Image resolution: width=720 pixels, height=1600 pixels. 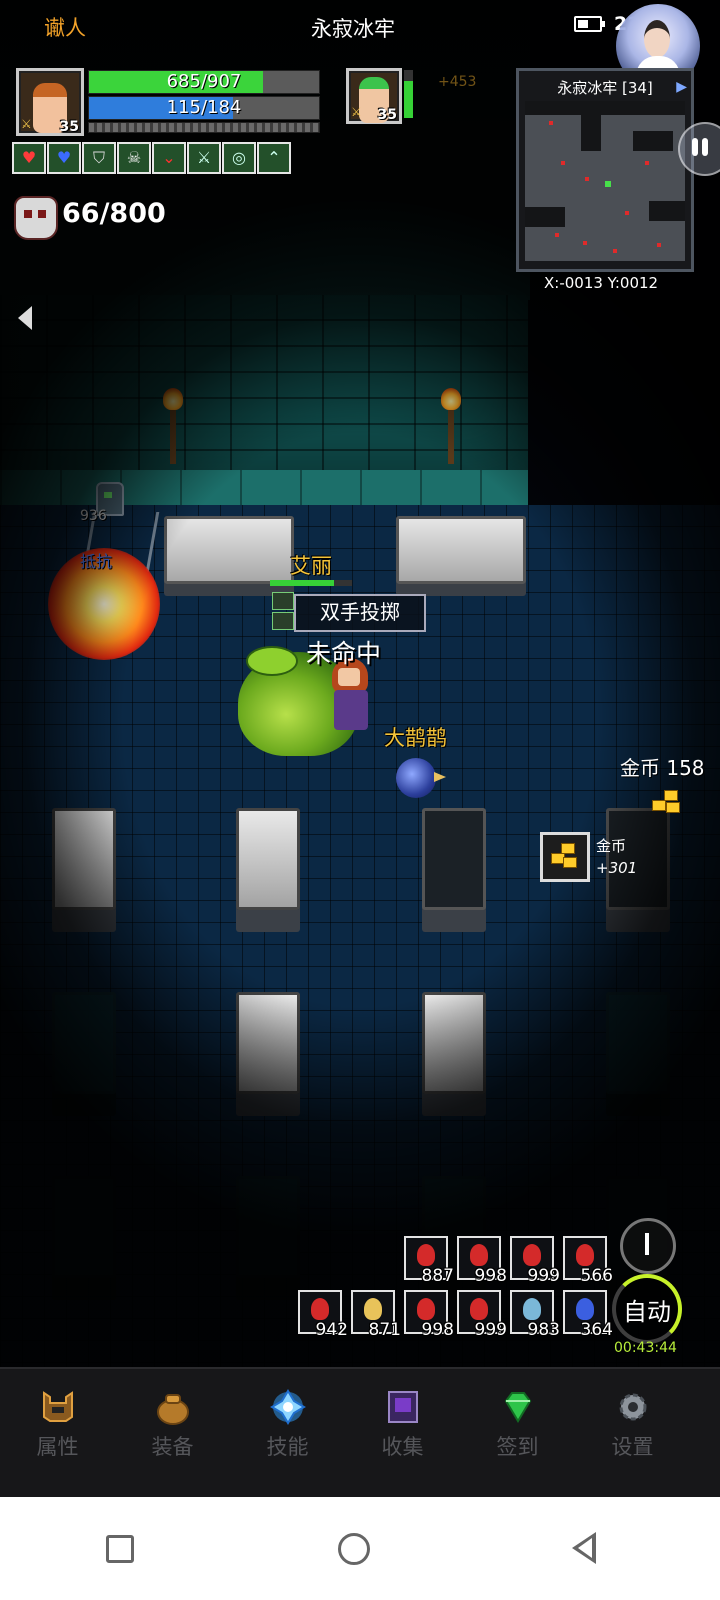 I want to click on gold-coins-drop, so click(x=666, y=801).